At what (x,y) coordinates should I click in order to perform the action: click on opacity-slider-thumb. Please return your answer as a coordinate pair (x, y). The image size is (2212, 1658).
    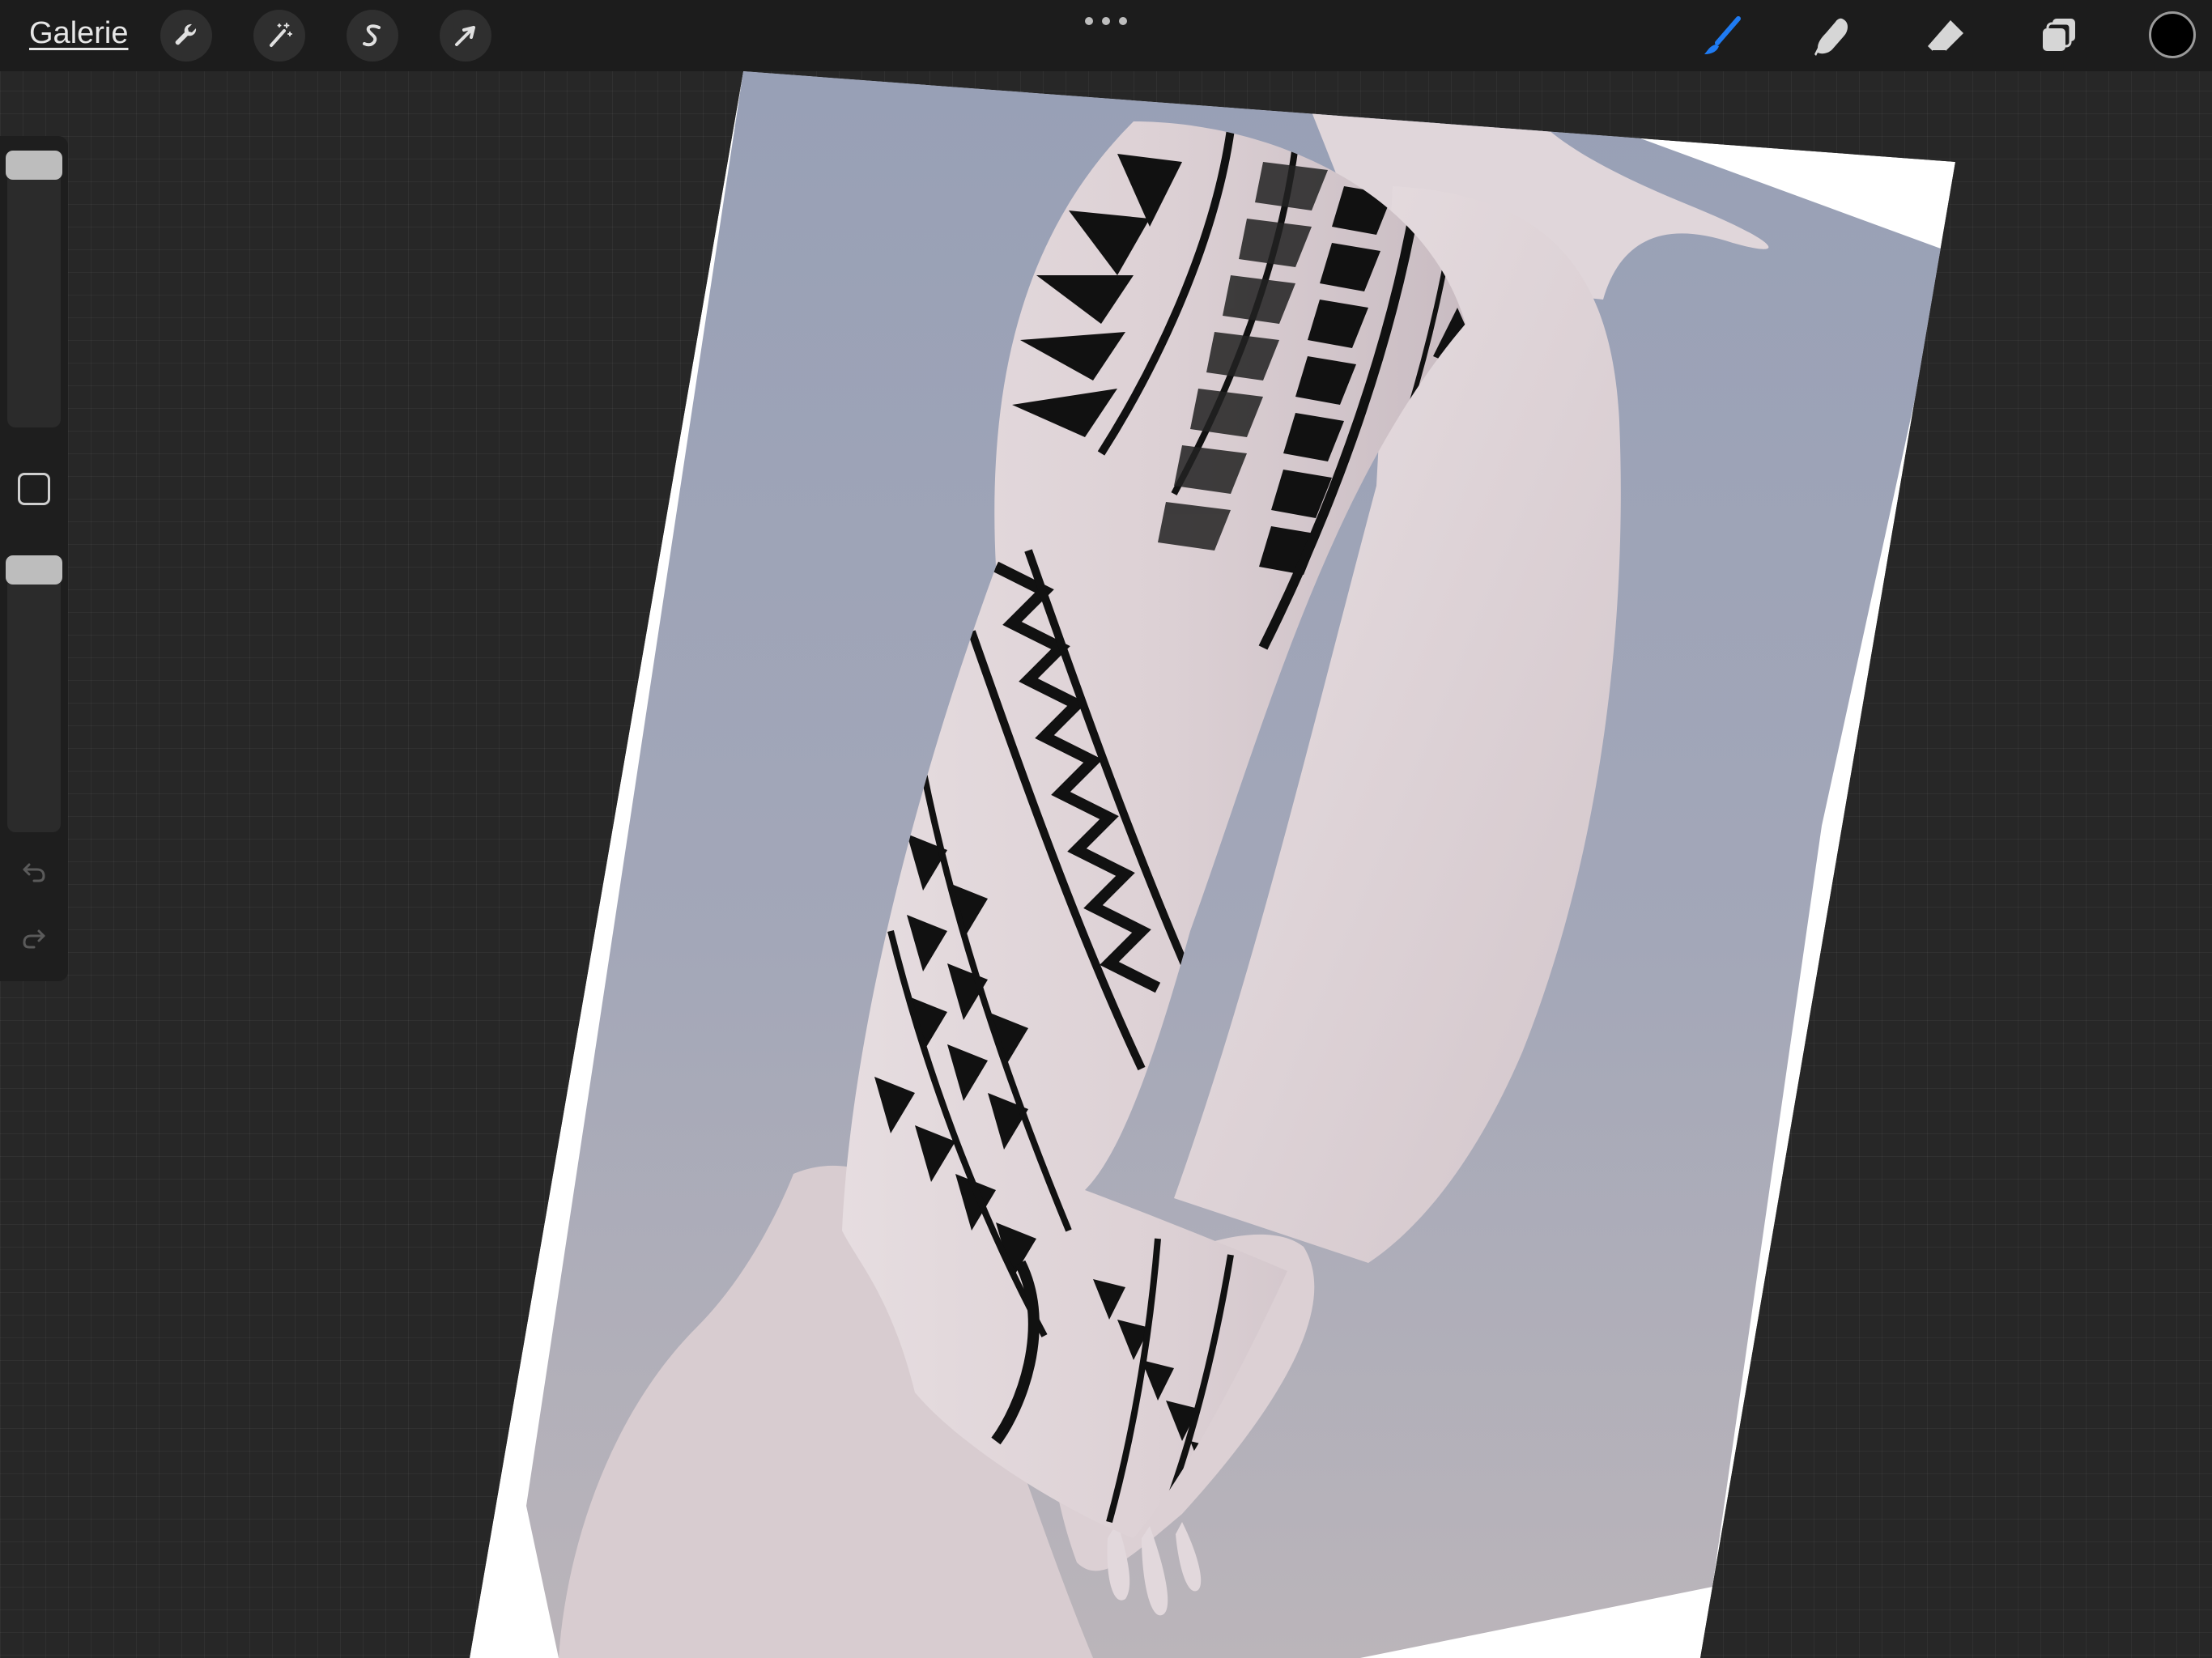
    Looking at the image, I should click on (34, 570).